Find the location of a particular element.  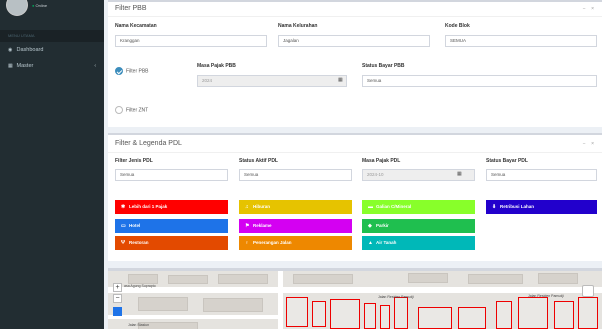

road-label: Jalan Stasiun is located at coordinates (139, 325).